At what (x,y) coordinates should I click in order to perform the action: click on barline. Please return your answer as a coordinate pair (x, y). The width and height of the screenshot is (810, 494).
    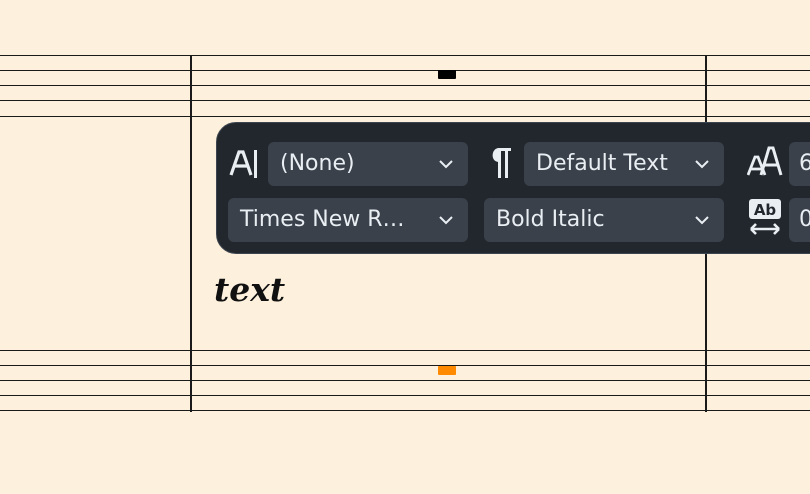
    Looking at the image, I should click on (191, 233).